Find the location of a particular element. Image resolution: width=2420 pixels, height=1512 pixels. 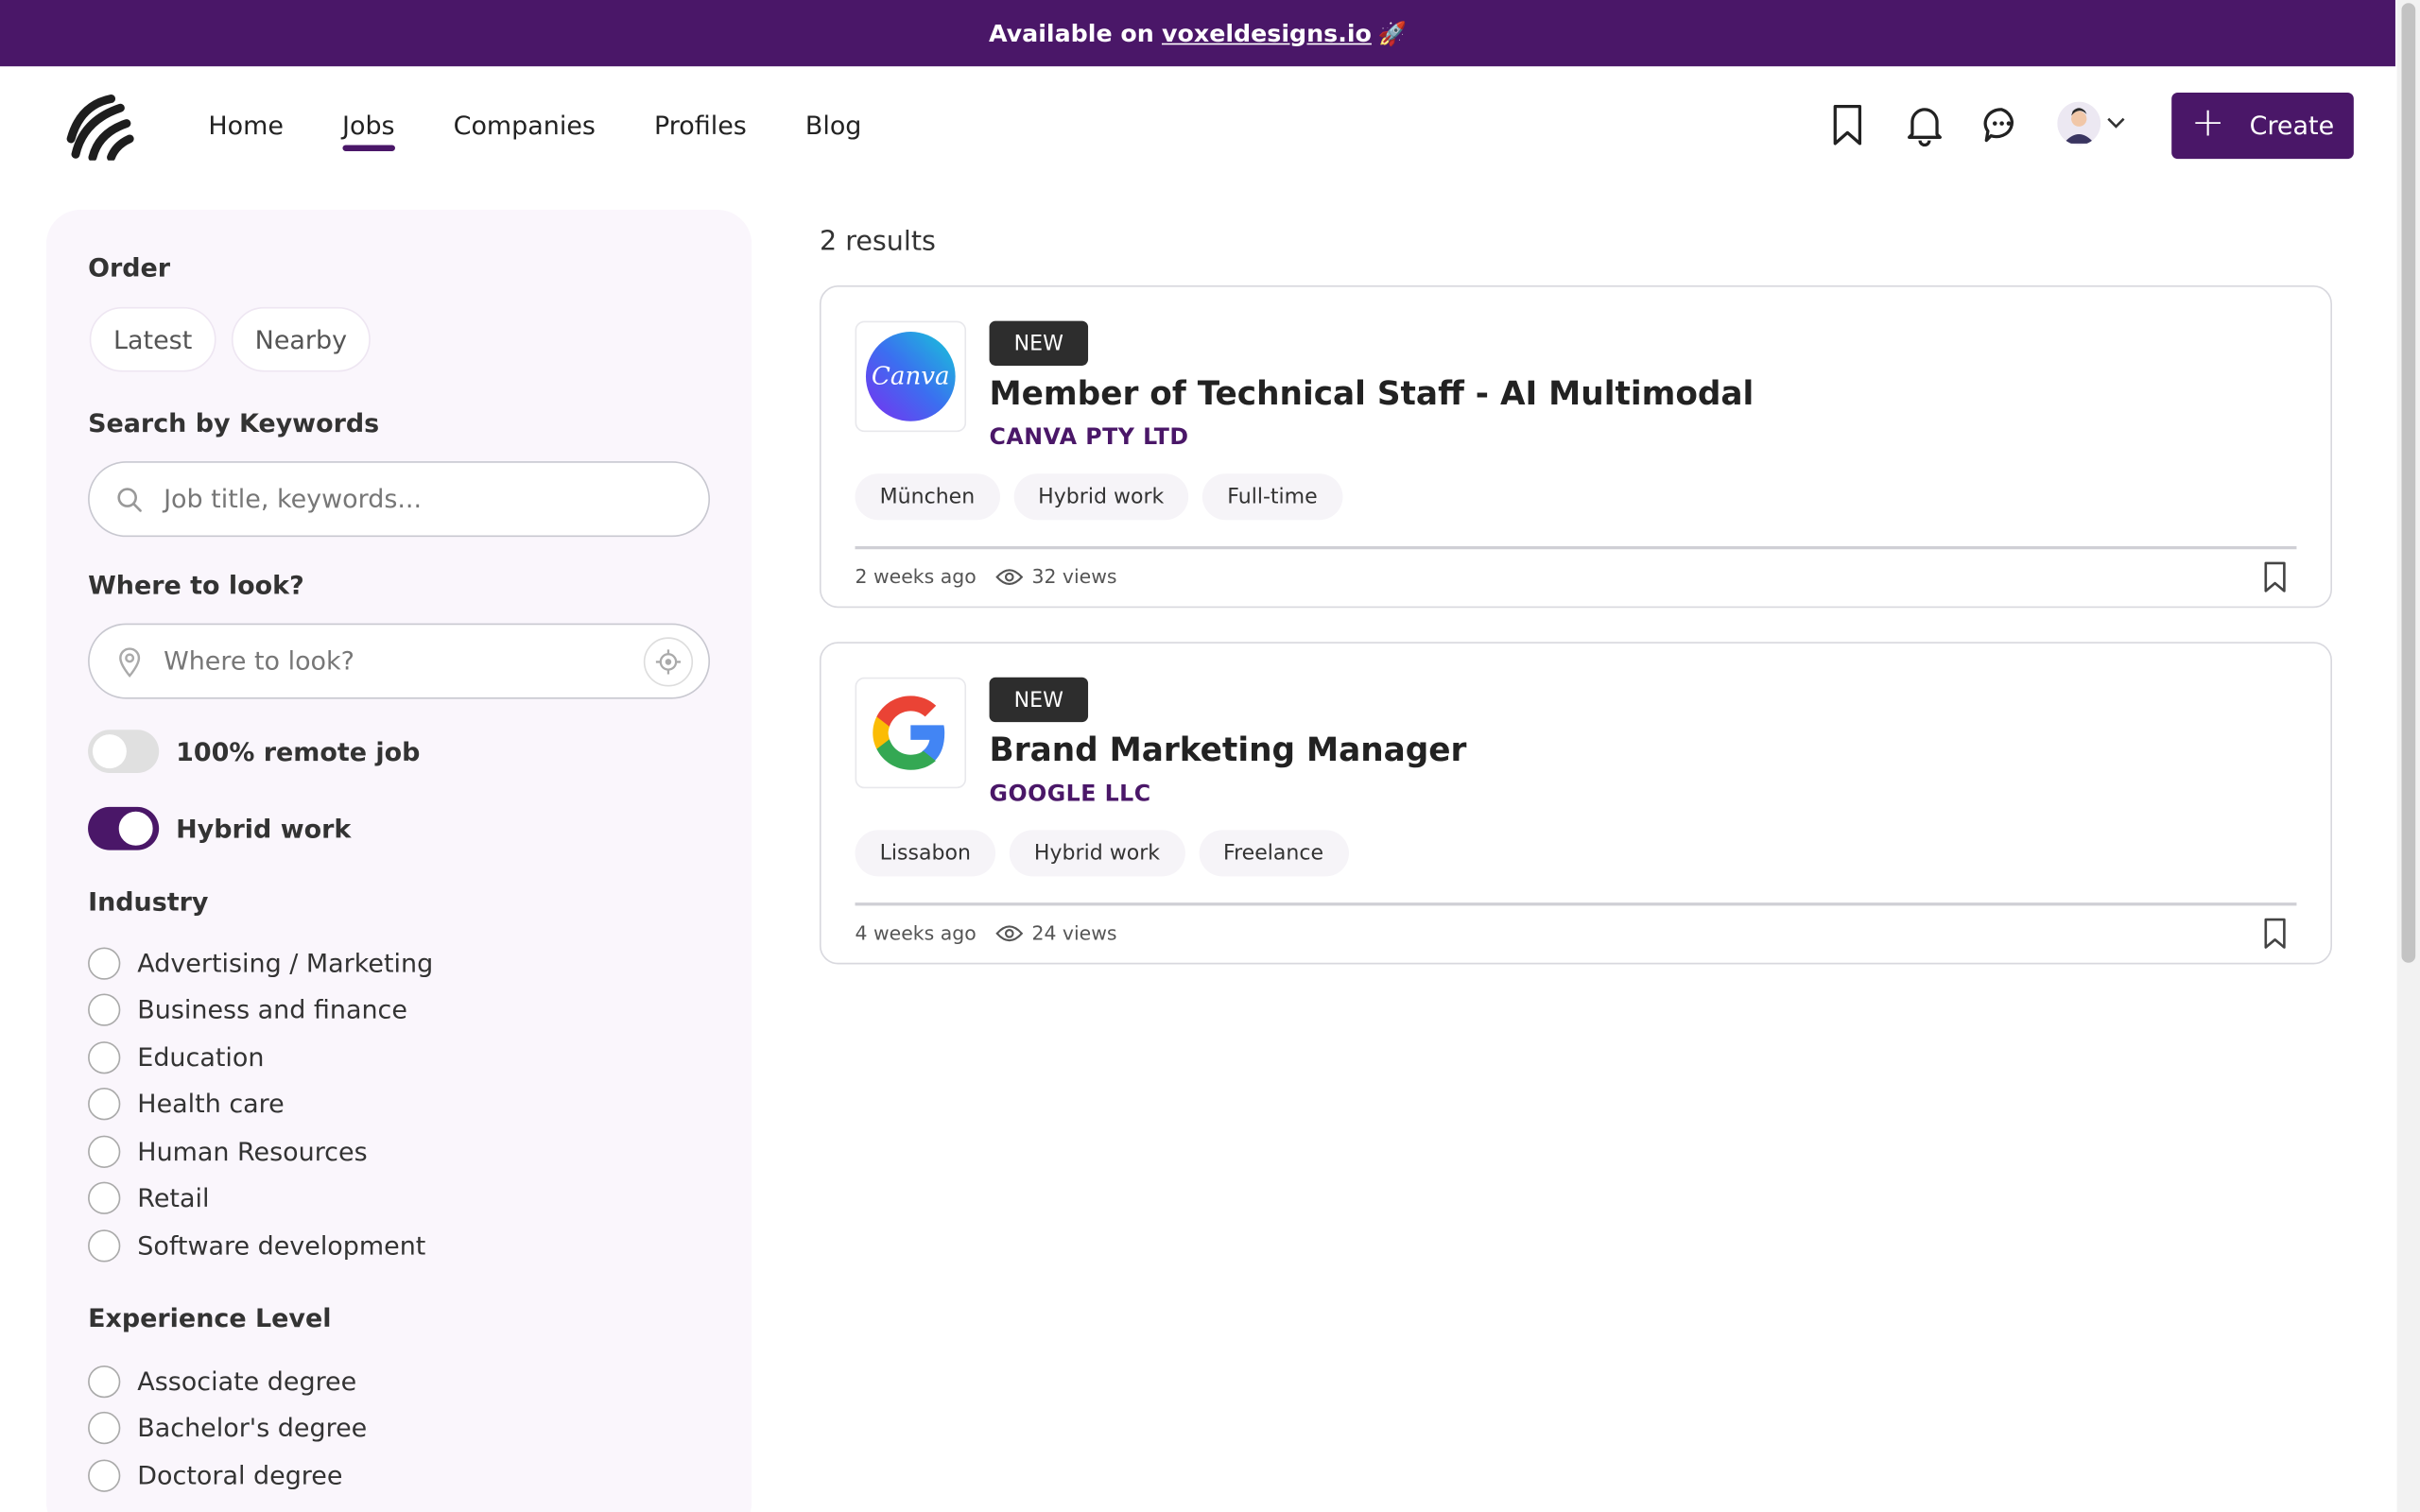

industry-label: Business and finance is located at coordinates (272, 1010).